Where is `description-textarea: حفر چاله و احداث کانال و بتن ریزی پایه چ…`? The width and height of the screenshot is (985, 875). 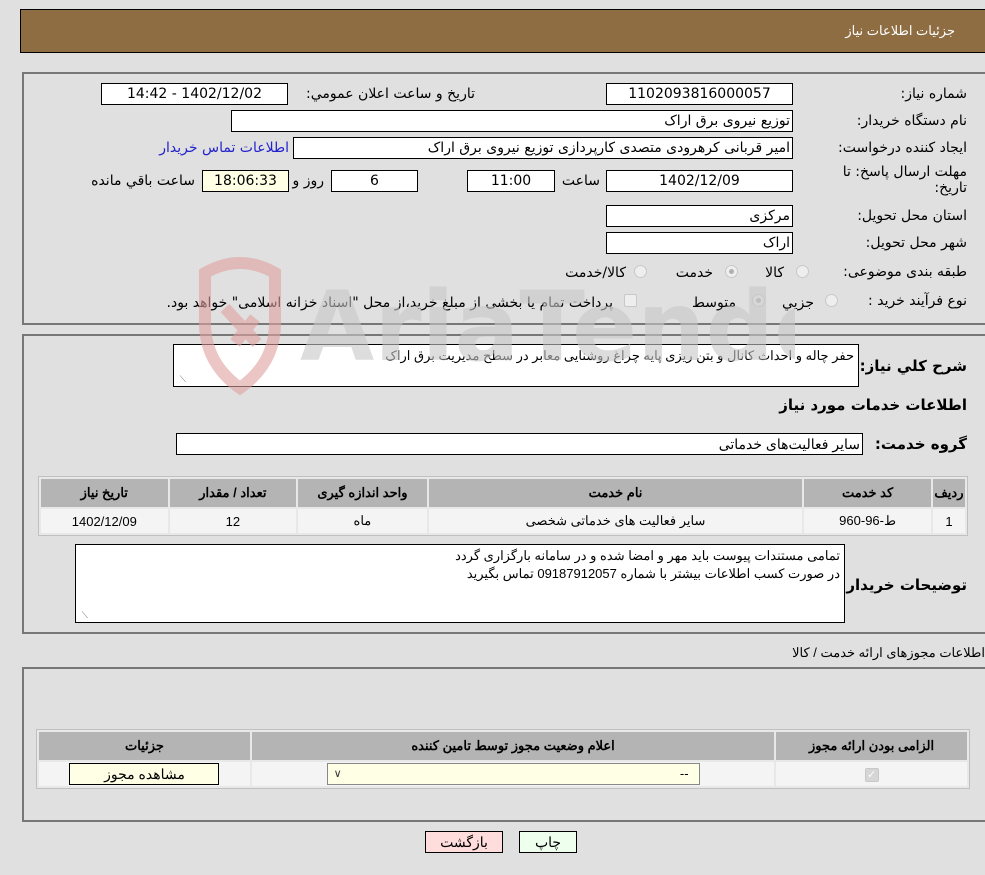
description-textarea: حفر چاله و احداث کانال و بتن ریزی پایه چ… is located at coordinates (516, 365).